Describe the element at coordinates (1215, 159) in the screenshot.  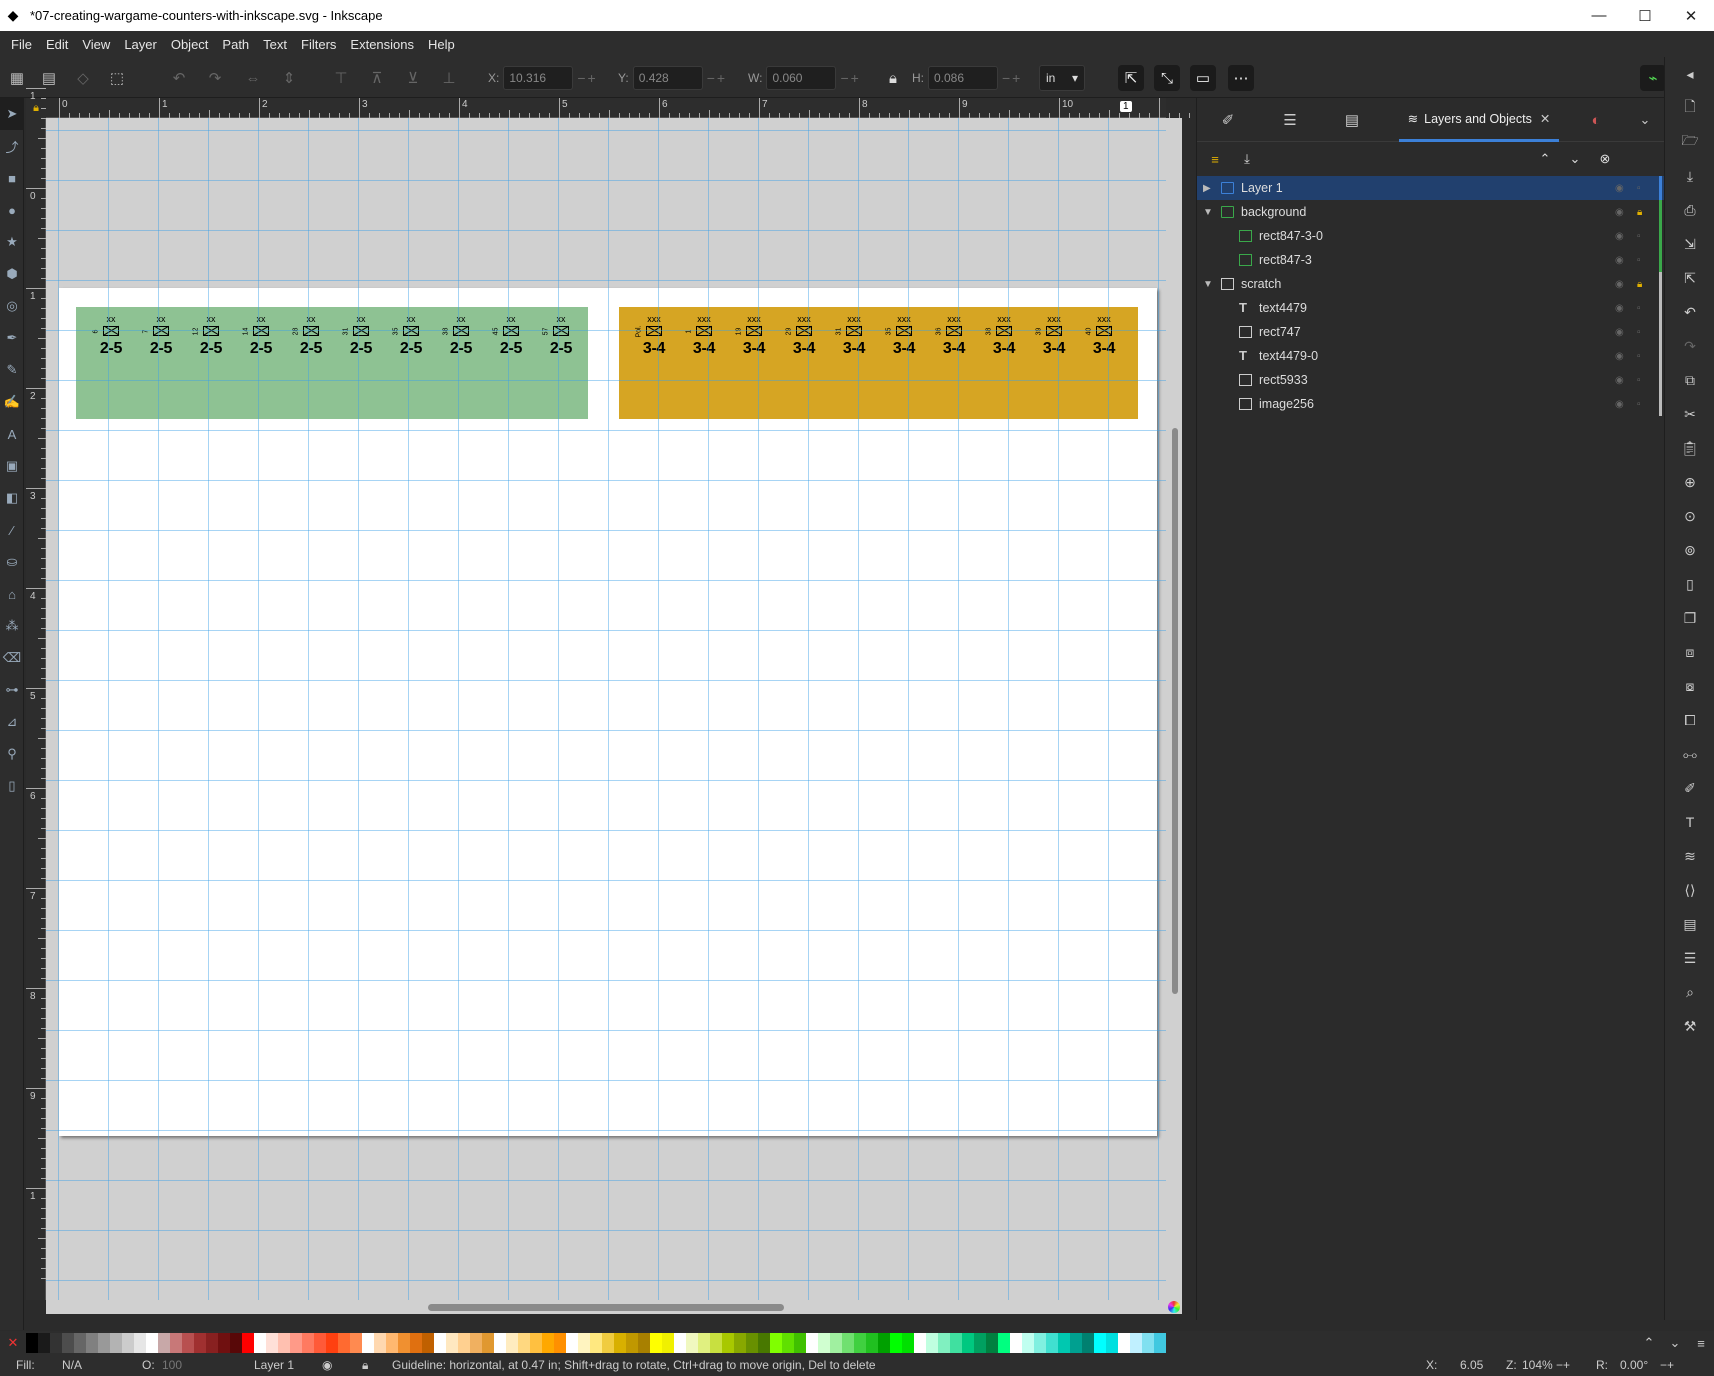
I see `add-layer-icon: ≡` at that location.